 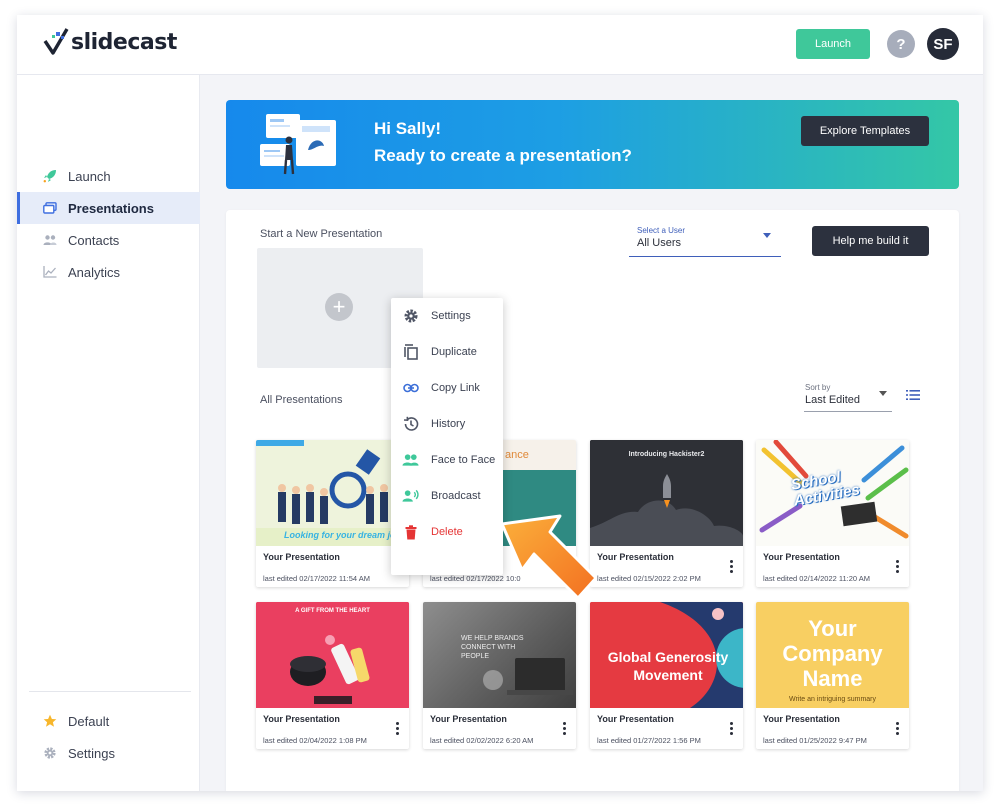 I want to click on menu-item-label: Face to Face, so click(x=463, y=460).